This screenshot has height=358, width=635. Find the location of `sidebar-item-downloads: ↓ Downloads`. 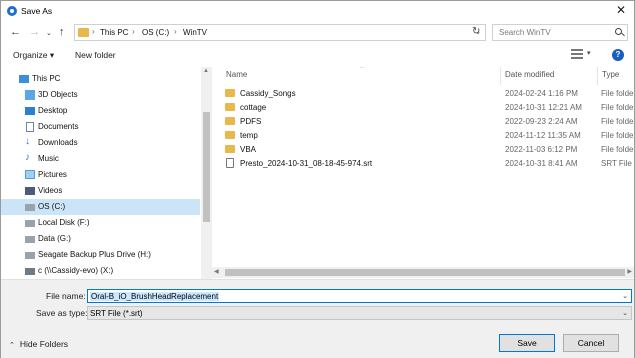

sidebar-item-downloads: ↓ Downloads is located at coordinates (100, 143).